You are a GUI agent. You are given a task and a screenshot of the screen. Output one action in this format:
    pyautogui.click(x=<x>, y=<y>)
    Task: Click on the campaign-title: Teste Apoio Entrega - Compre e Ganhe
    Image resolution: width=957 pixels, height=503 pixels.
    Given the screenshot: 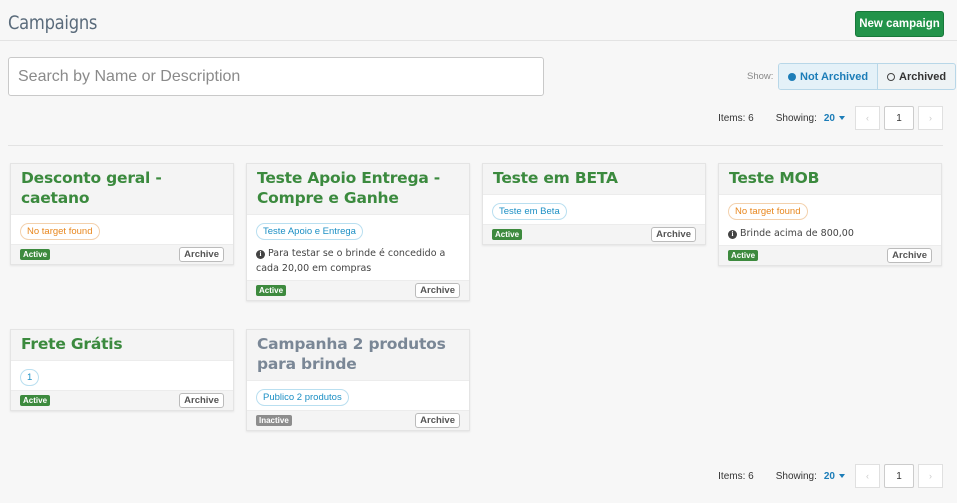 What is the action you would take?
    pyautogui.click(x=358, y=189)
    